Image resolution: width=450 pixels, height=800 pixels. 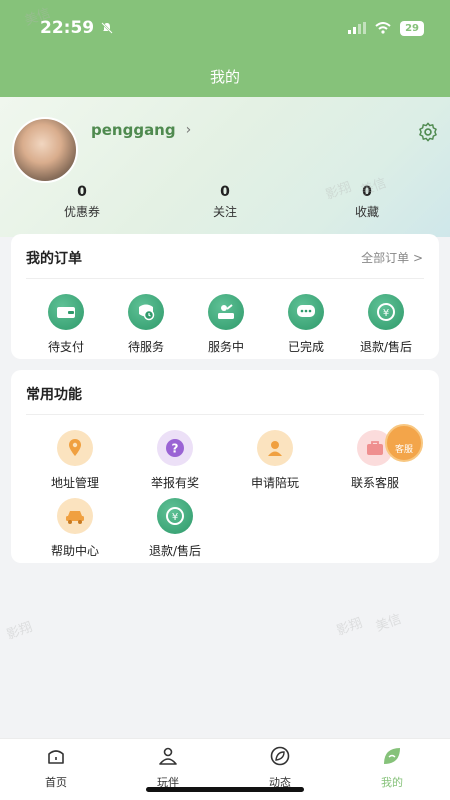 I want to click on order-refund: ¥ 退款/售后, so click(x=386, y=324).